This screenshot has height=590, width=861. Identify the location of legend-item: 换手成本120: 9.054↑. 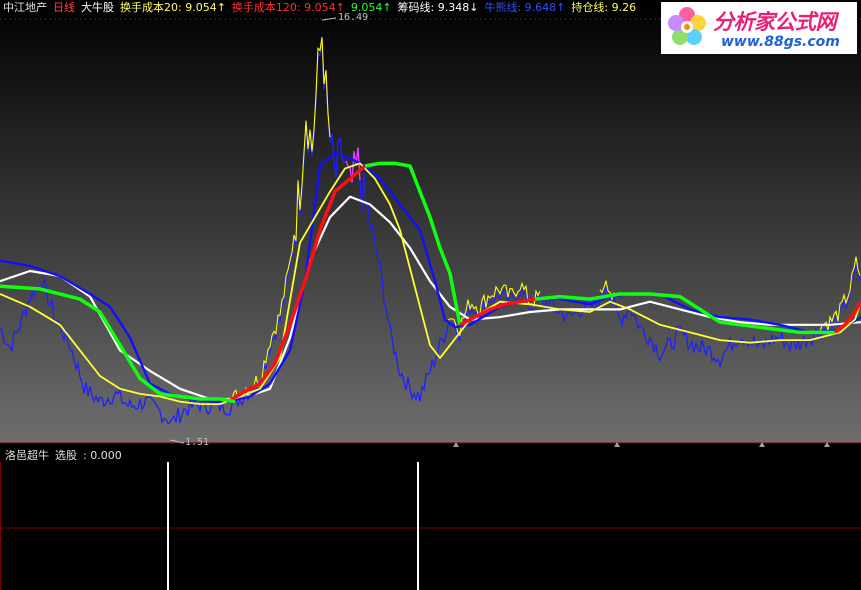
(288, 7).